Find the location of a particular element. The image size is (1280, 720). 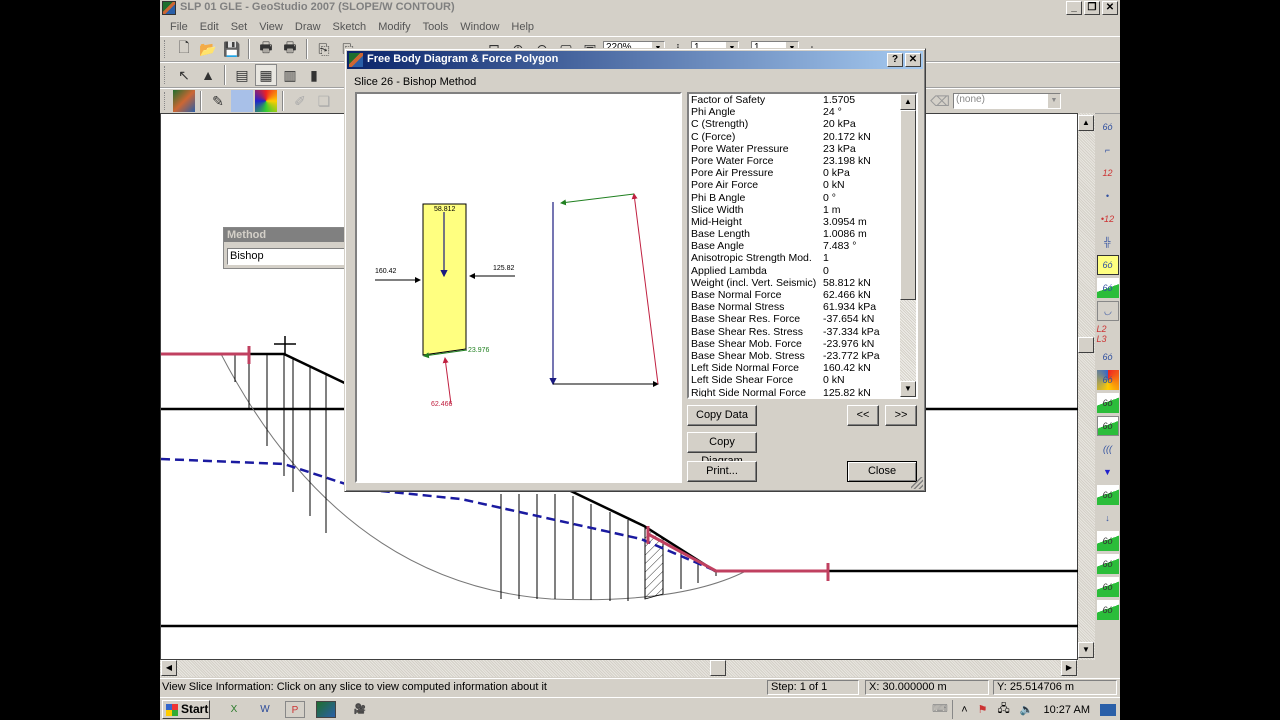

property-row: Applied Lambda 0 is located at coordinates (796, 271).